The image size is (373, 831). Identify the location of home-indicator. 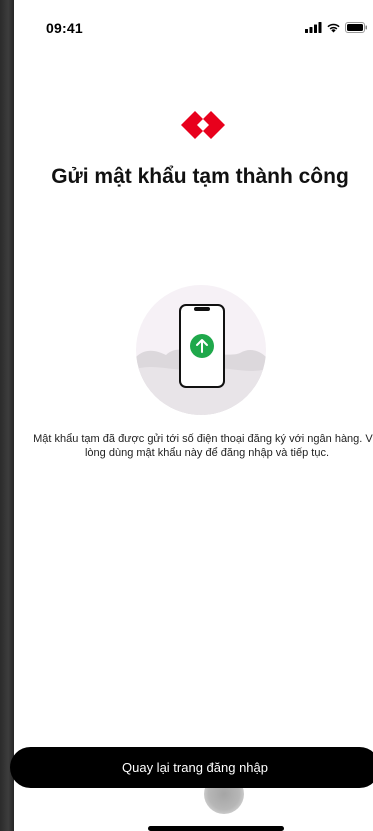
(216, 828).